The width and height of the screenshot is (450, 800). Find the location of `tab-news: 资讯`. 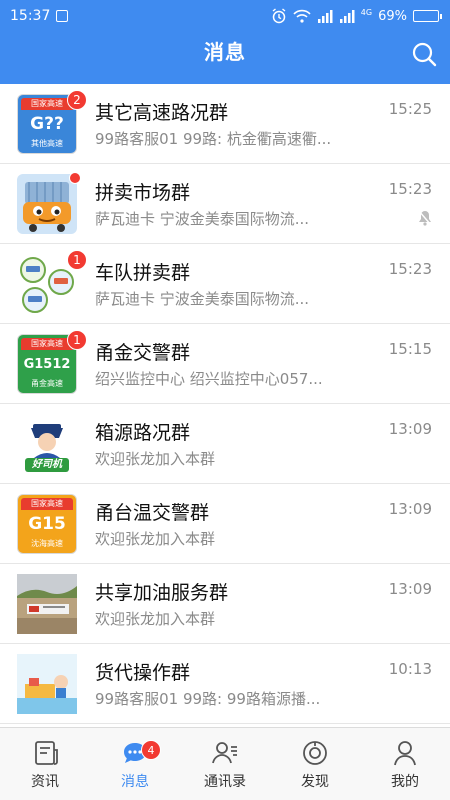

tab-news: 资讯 is located at coordinates (45, 764).